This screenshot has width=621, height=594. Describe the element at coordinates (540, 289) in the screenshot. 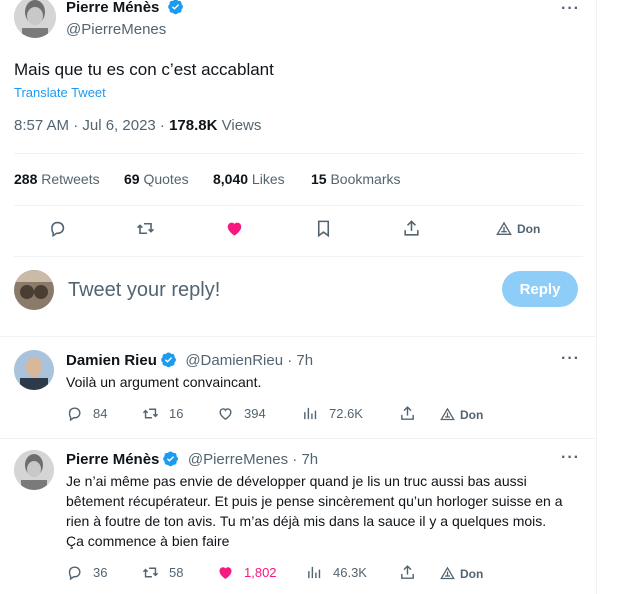

I see `reply-submit-button: Reply` at that location.